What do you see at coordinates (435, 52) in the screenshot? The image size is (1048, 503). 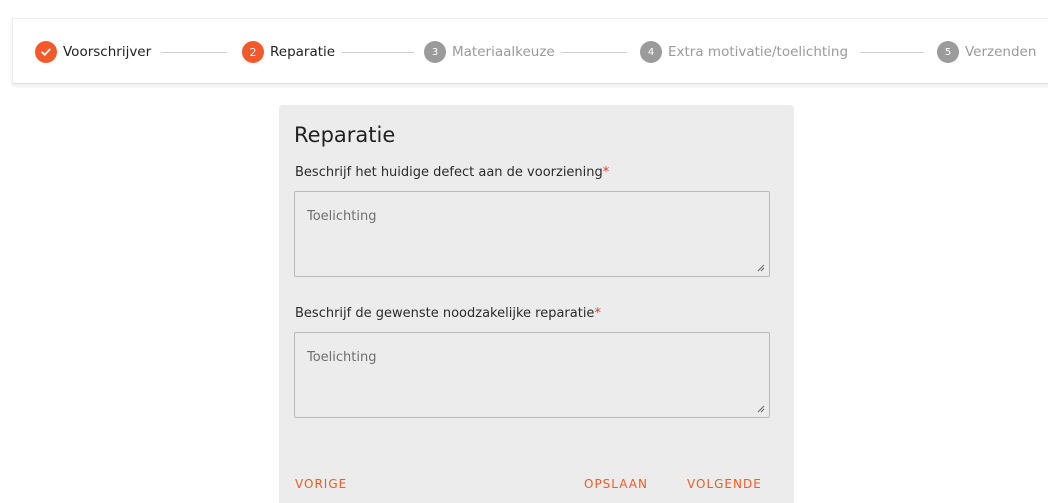 I see `step-number-badge: 3` at bounding box center [435, 52].